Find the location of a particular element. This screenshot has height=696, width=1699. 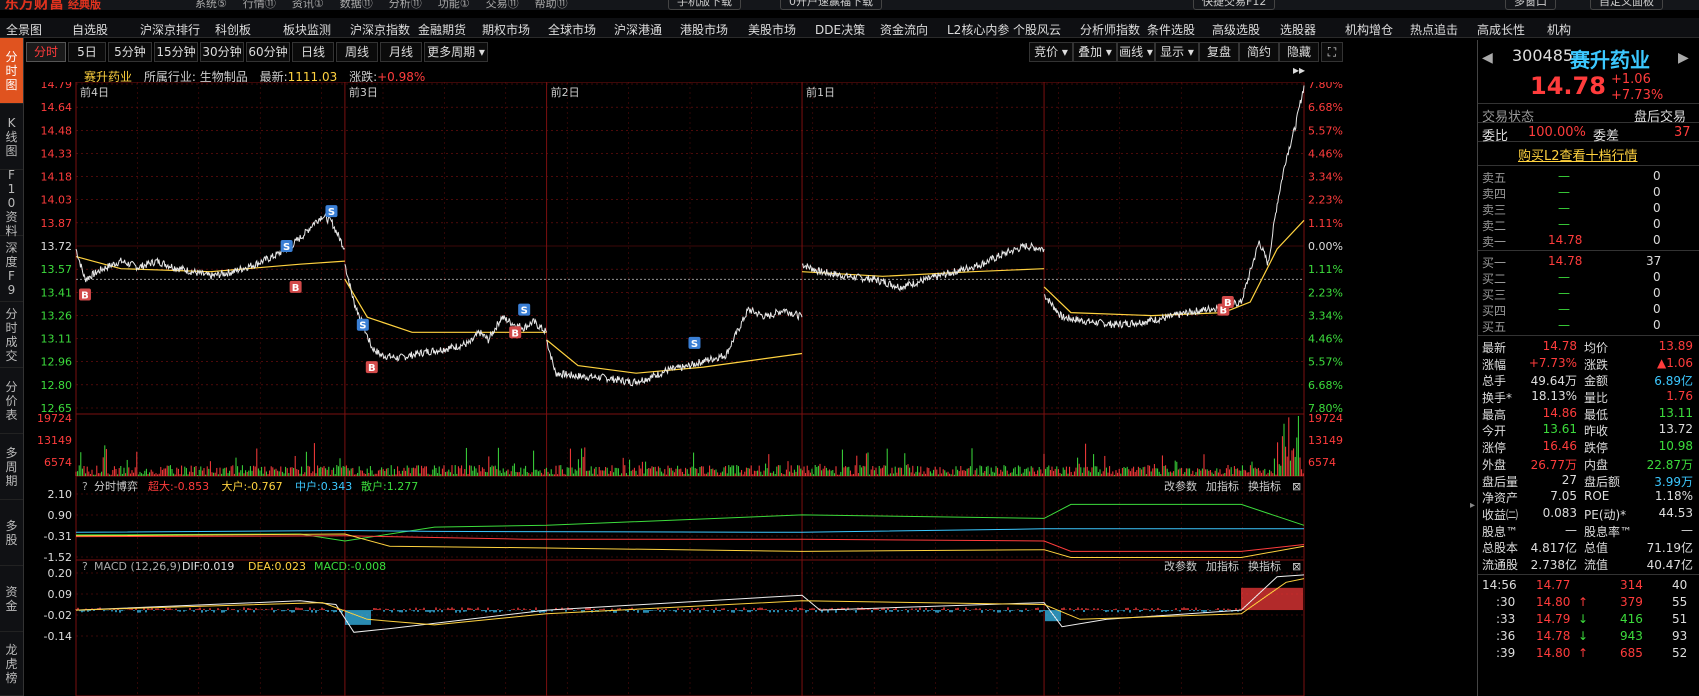

tick-volume: 685 is located at coordinates (1631, 652).